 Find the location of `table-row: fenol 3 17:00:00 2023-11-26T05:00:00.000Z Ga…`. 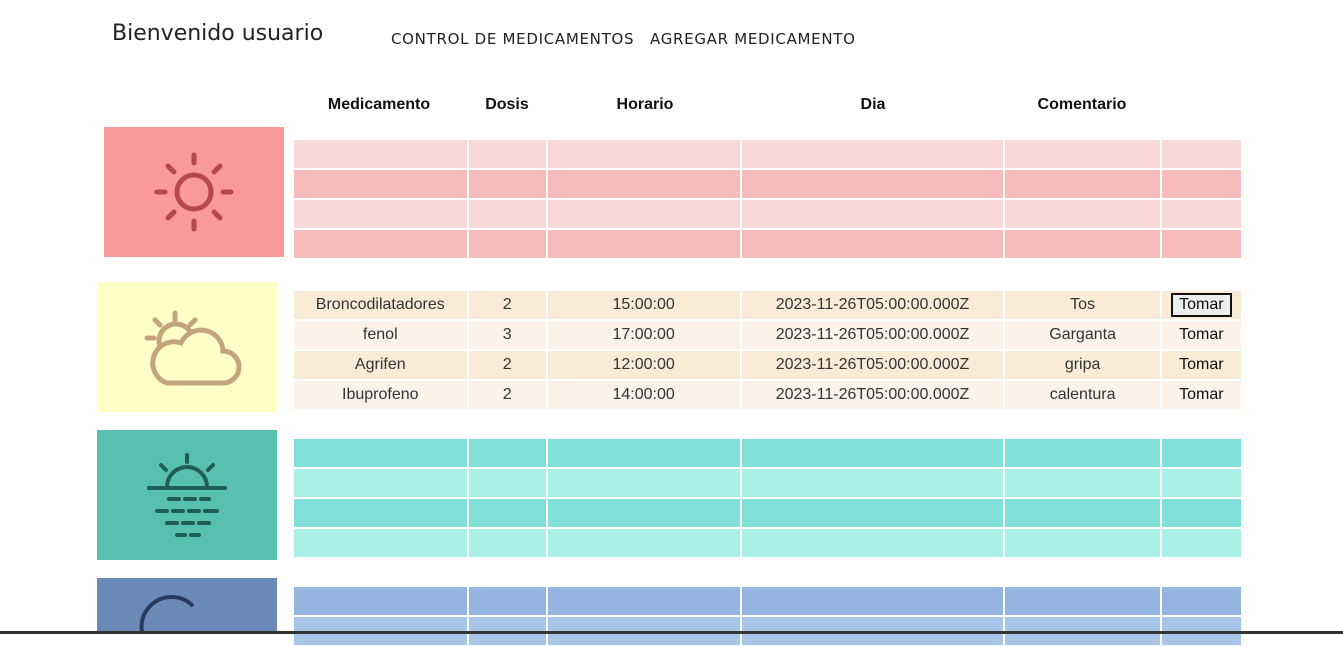

table-row: fenol 3 17:00:00 2023-11-26T05:00:00.000Z Ga… is located at coordinates (768, 335).